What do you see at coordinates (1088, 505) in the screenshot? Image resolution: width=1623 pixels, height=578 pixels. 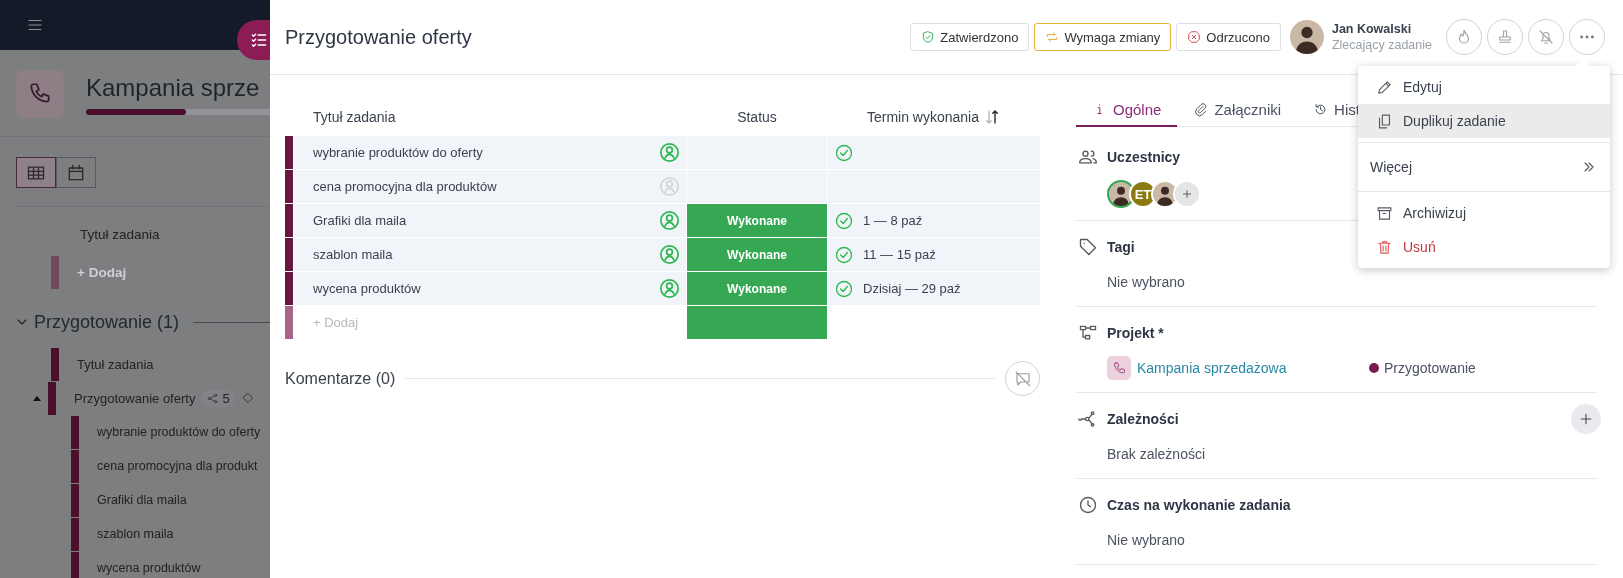 I see `clock-icon` at bounding box center [1088, 505].